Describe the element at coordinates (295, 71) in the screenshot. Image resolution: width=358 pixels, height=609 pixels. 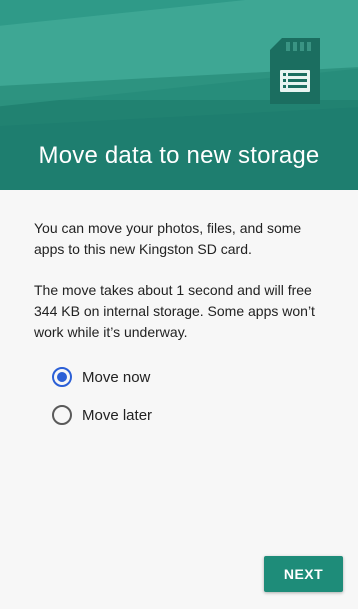
I see `sd-card-icon` at that location.